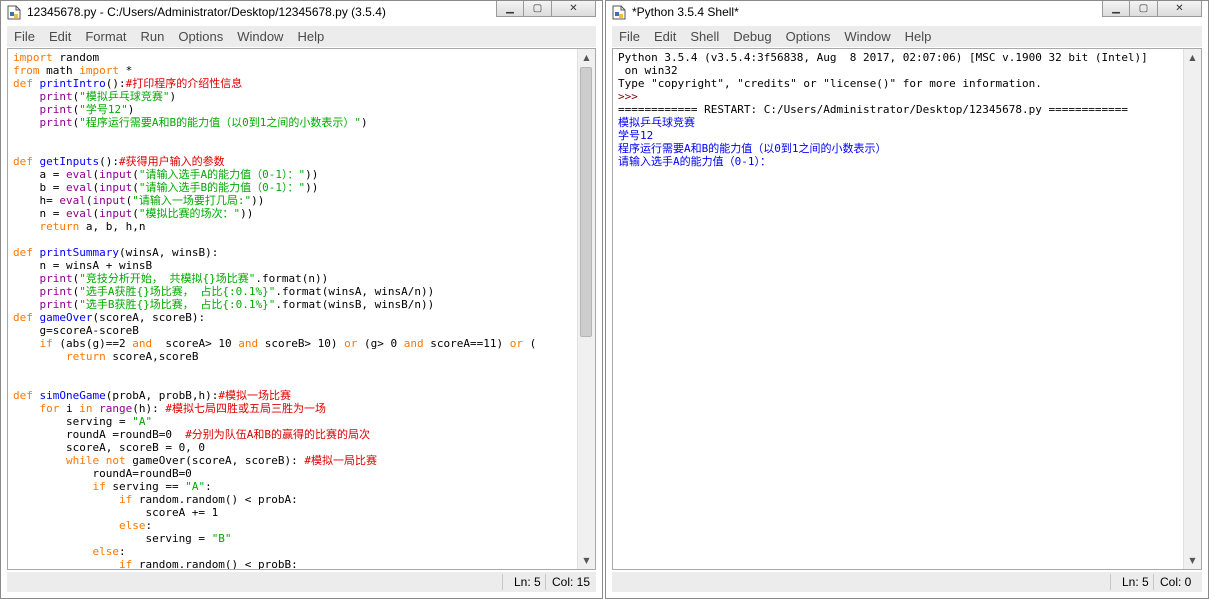 The image size is (1209, 599). What do you see at coordinates (83, 265) in the screenshot?
I see `code-line: n = winsA + winsB` at bounding box center [83, 265].